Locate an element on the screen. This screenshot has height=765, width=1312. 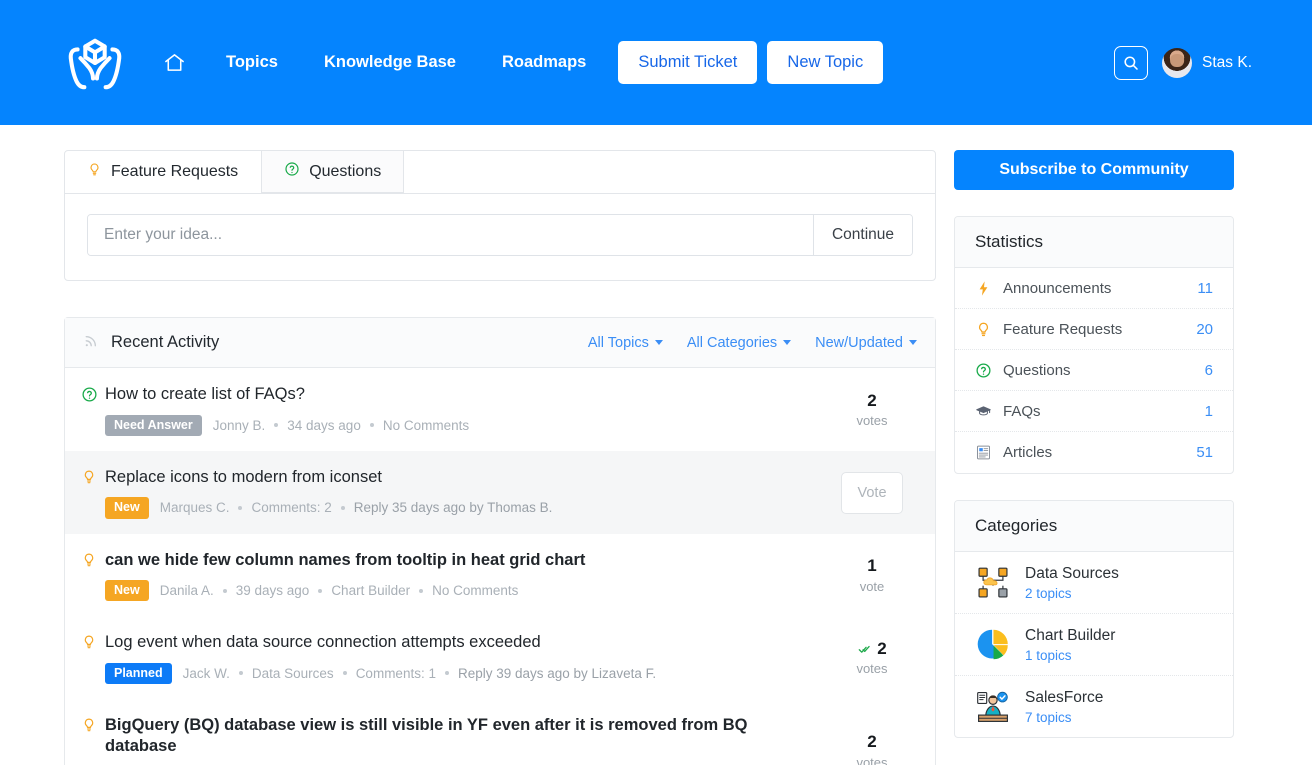
home-icon is located at coordinates (174, 63).